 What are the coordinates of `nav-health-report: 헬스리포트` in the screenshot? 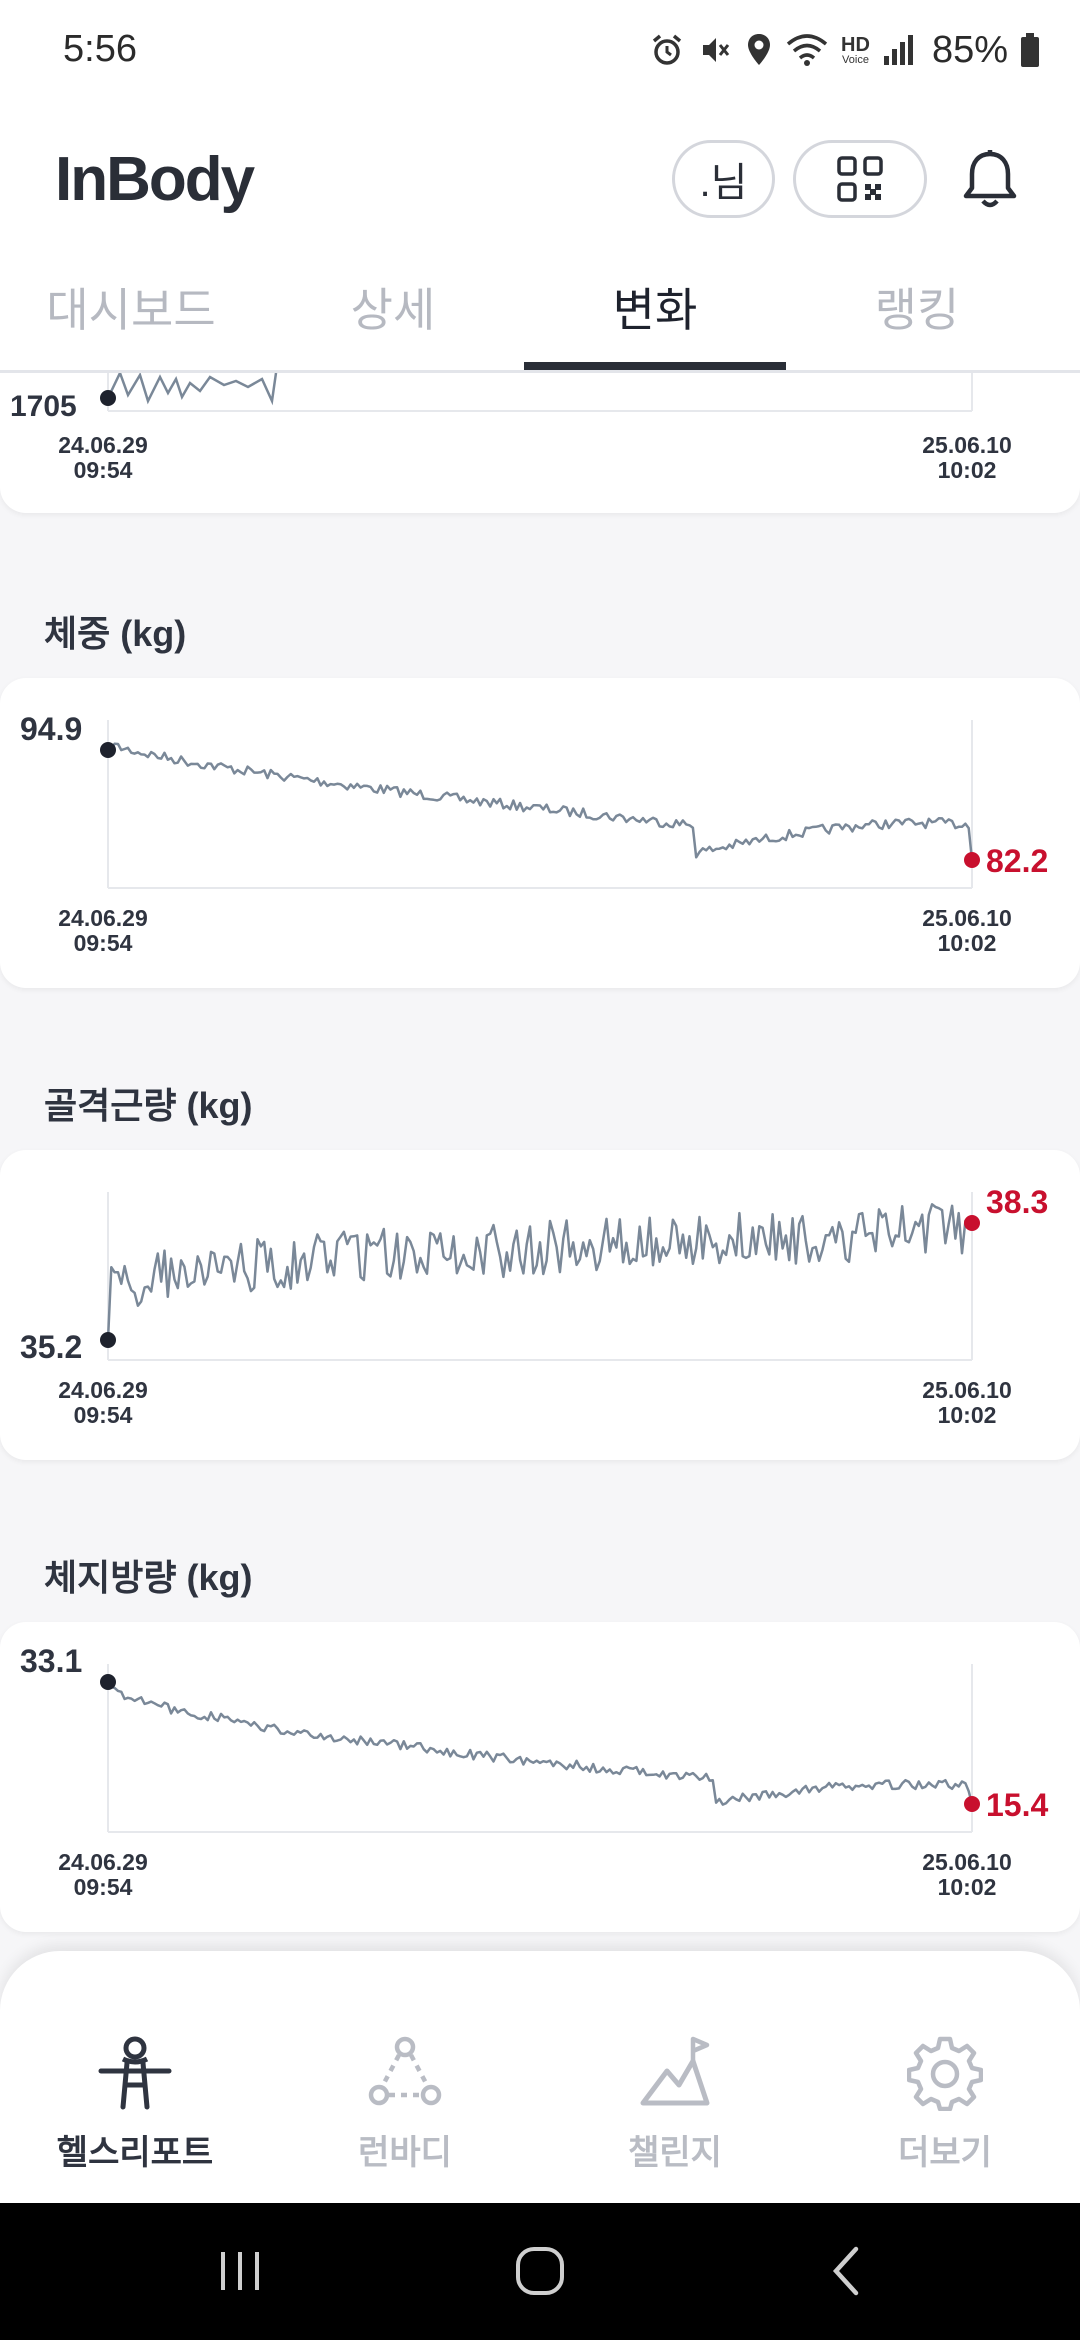 It's located at (135, 2077).